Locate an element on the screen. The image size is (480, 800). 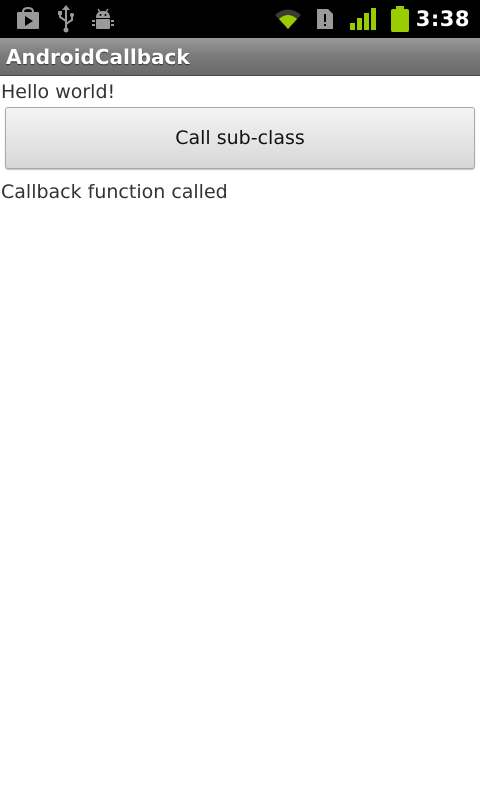
app-title: AndroidCallback is located at coordinates (98, 57).